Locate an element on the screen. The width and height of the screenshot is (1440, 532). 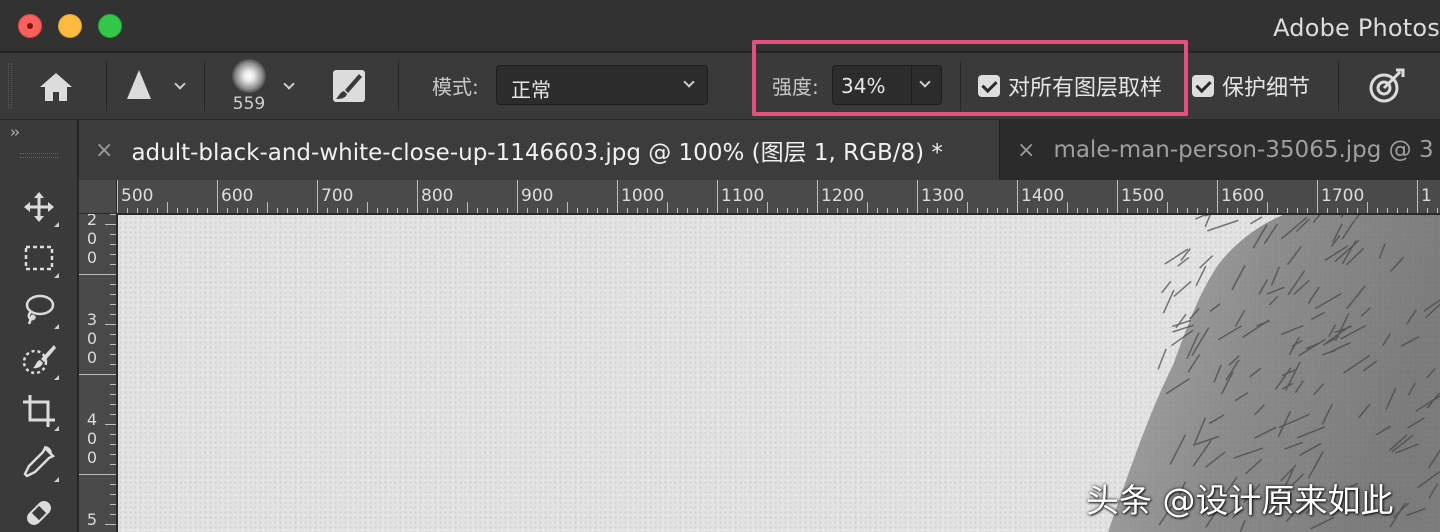
strength-input: 34% is located at coordinates (887, 85).